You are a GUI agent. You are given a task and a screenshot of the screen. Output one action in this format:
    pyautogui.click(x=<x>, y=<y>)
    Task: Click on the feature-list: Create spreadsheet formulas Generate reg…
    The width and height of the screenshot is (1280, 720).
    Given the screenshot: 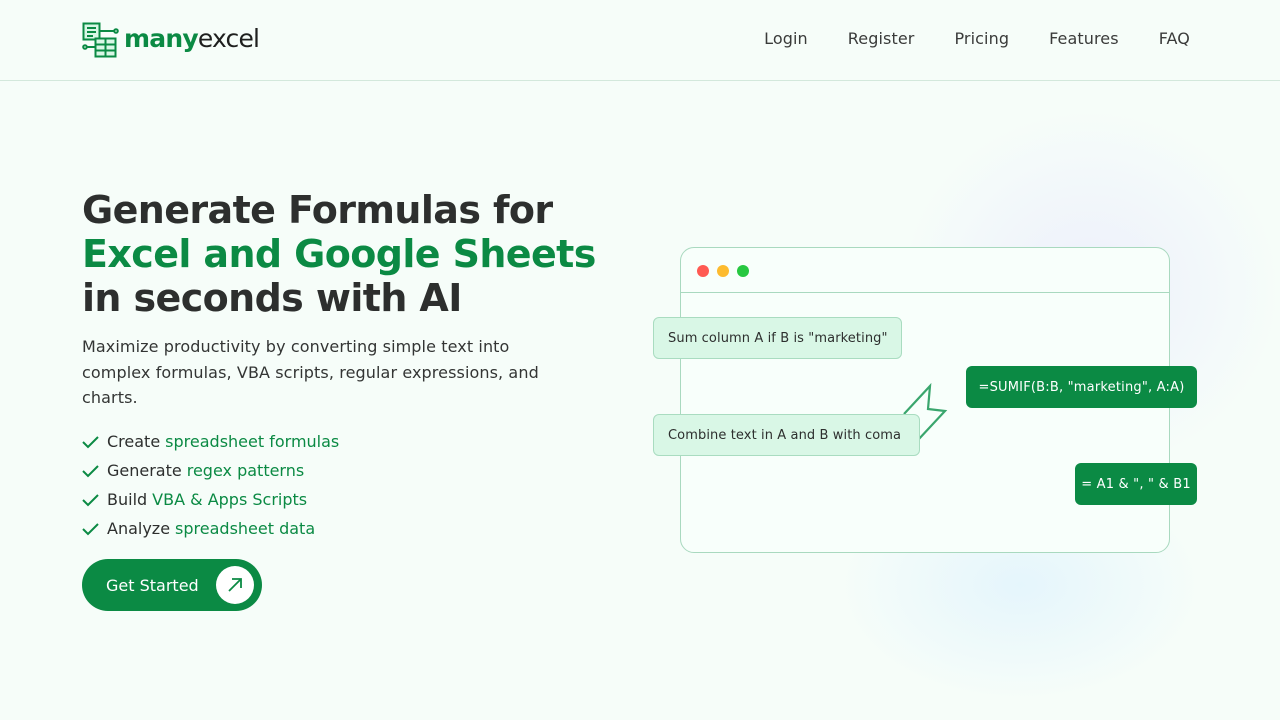 What is the action you would take?
    pyautogui.click(x=210, y=485)
    